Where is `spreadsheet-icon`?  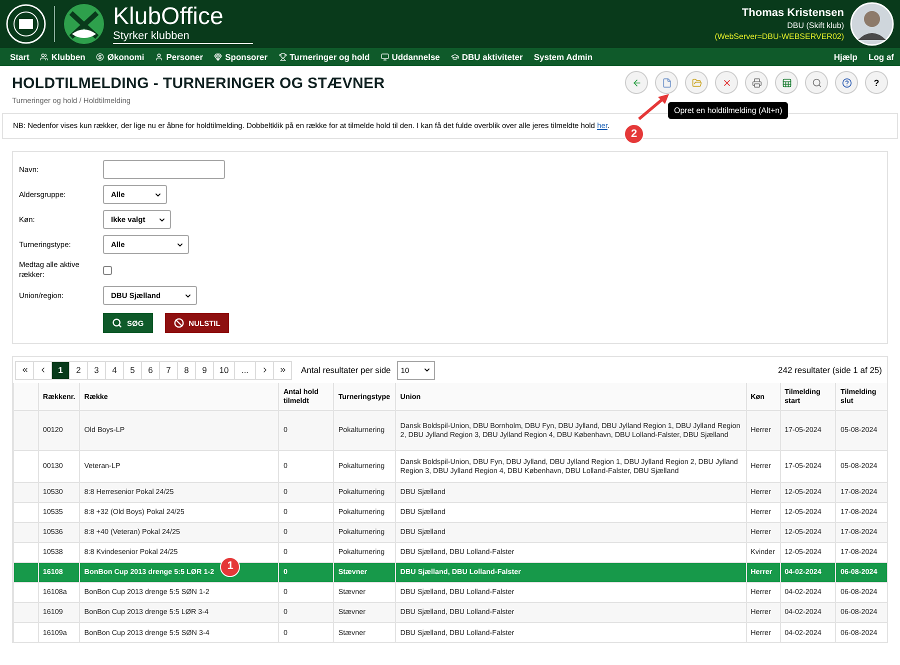 spreadsheet-icon is located at coordinates (787, 83).